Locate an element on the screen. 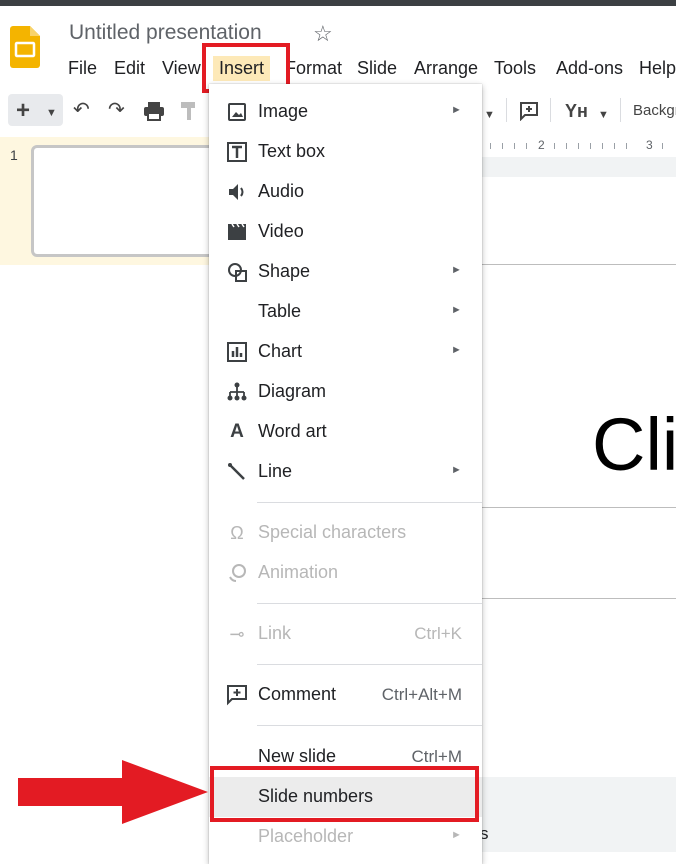 The width and height of the screenshot is (676, 864). menu-item-label: Line is located at coordinates (275, 471).